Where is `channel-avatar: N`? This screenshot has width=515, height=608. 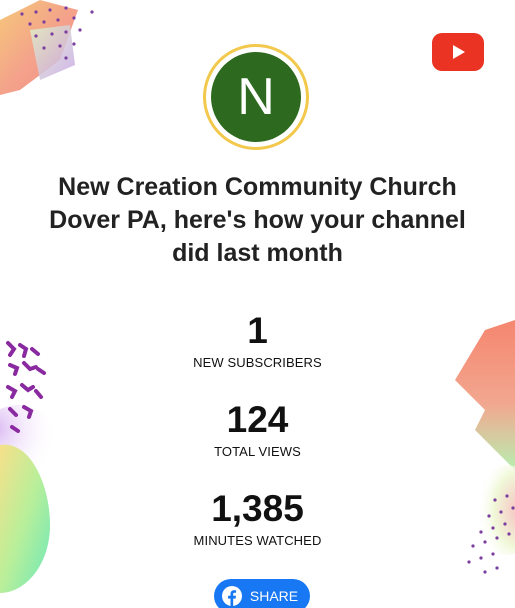 channel-avatar: N is located at coordinates (256, 97).